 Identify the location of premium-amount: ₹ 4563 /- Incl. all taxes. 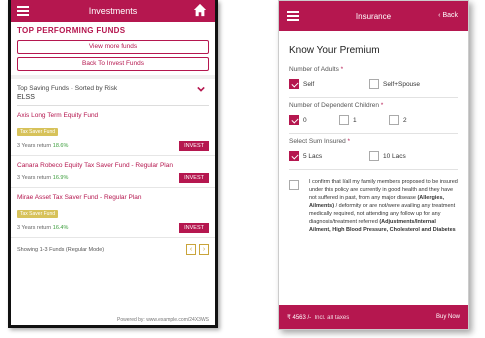
(318, 317).